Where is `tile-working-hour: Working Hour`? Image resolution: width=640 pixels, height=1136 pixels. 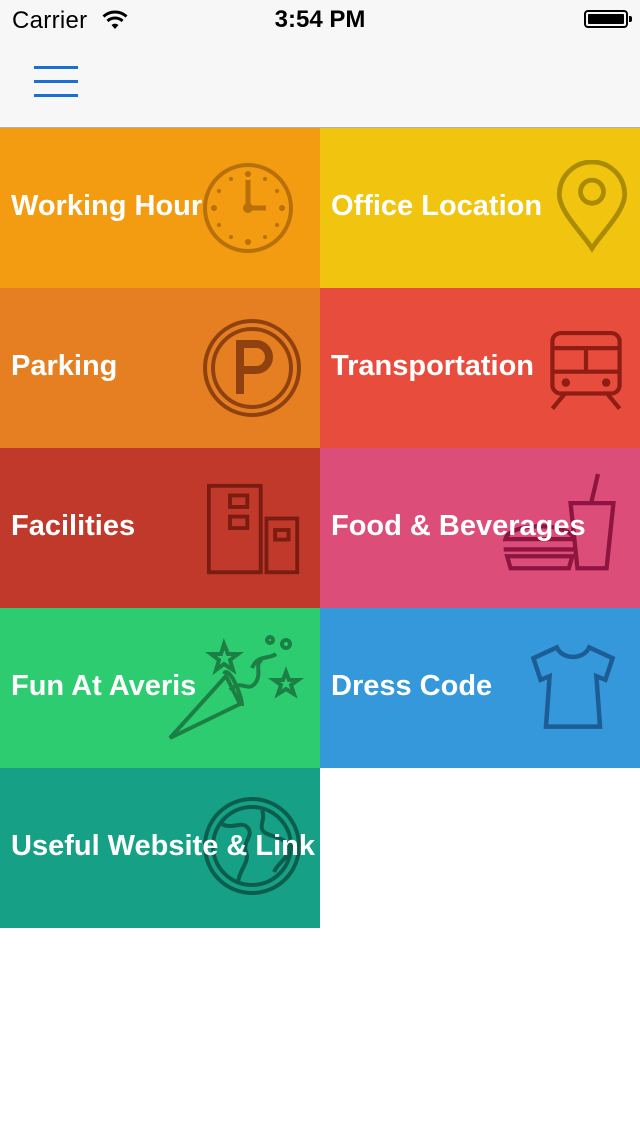 tile-working-hour: Working Hour is located at coordinates (160, 208).